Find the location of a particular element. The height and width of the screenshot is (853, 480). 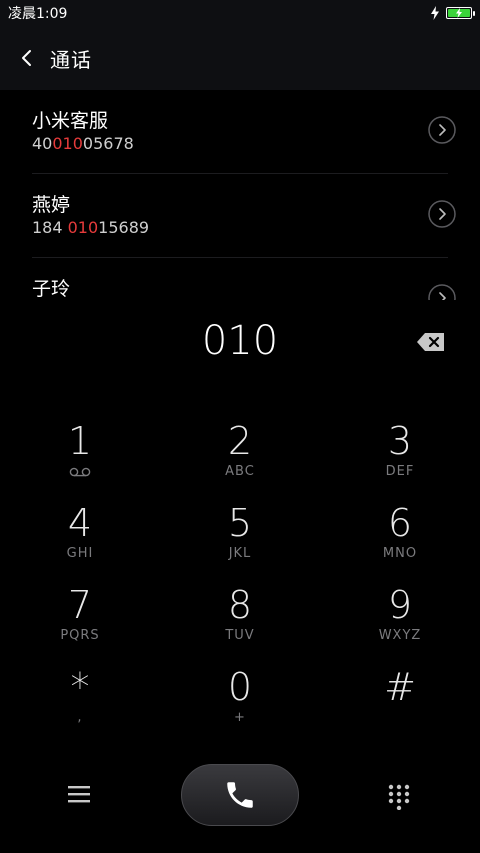

key-letters: MNO is located at coordinates (400, 553).